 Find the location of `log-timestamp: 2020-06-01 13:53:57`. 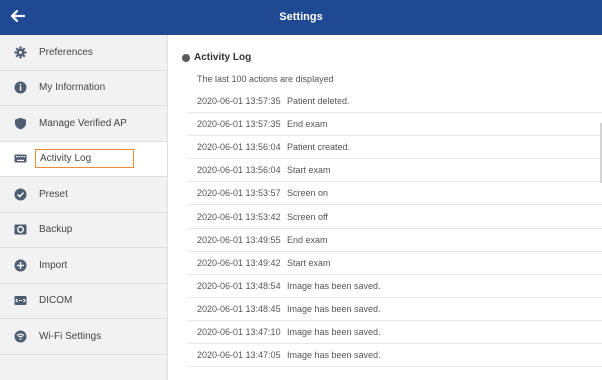

log-timestamp: 2020-06-01 13:53:57 is located at coordinates (239, 193).